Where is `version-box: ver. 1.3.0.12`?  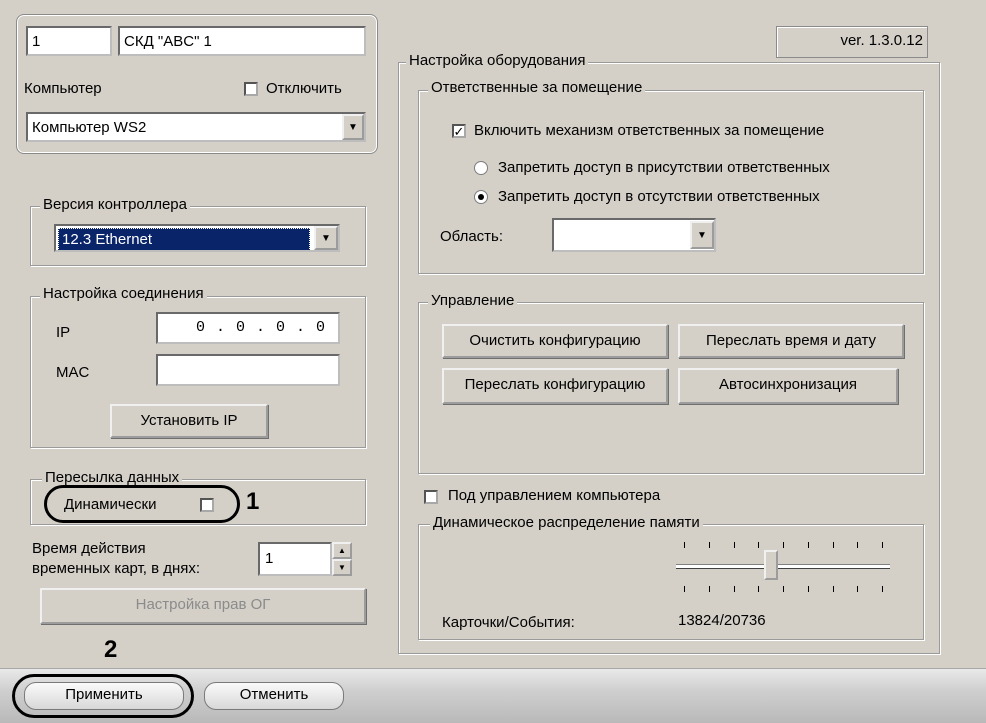
version-box: ver. 1.3.0.12 is located at coordinates (852, 42).